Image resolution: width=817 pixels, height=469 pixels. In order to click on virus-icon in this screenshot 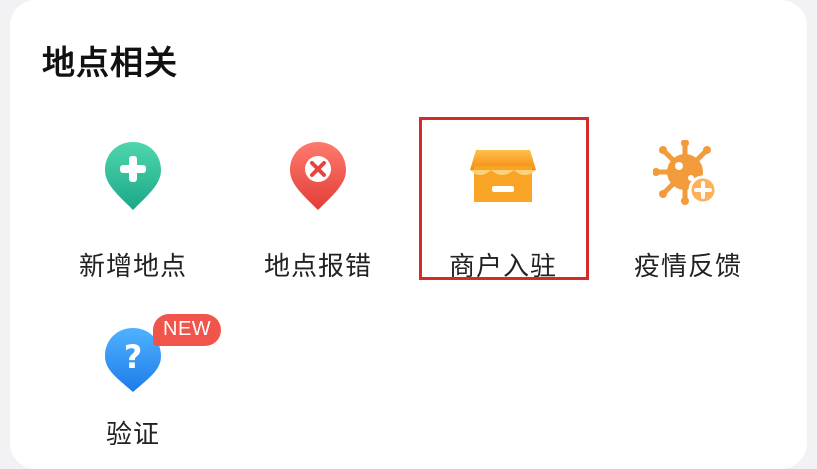, I will do `click(687, 175)`.